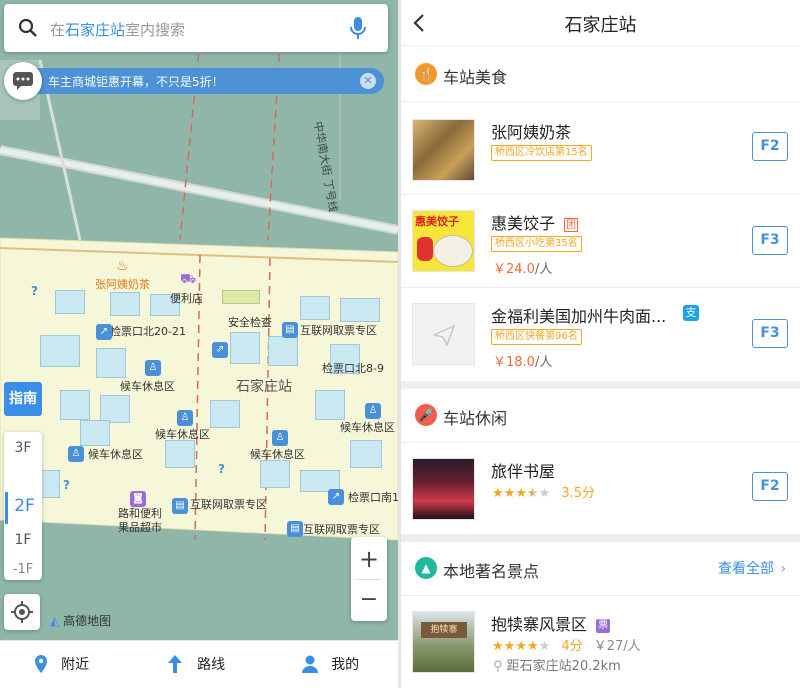 This screenshot has height=688, width=800. What do you see at coordinates (41, 663) in the screenshot?
I see `location-pin-icon` at bounding box center [41, 663].